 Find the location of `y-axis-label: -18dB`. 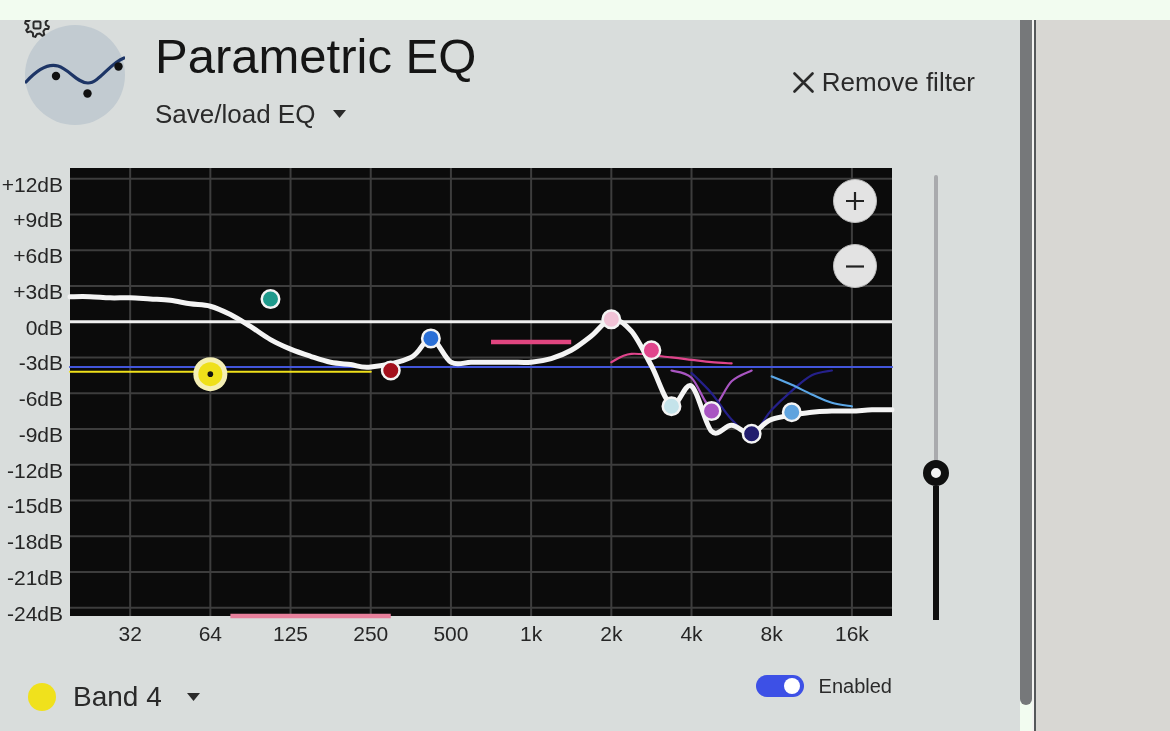

y-axis-label: -18dB is located at coordinates (34, 542).